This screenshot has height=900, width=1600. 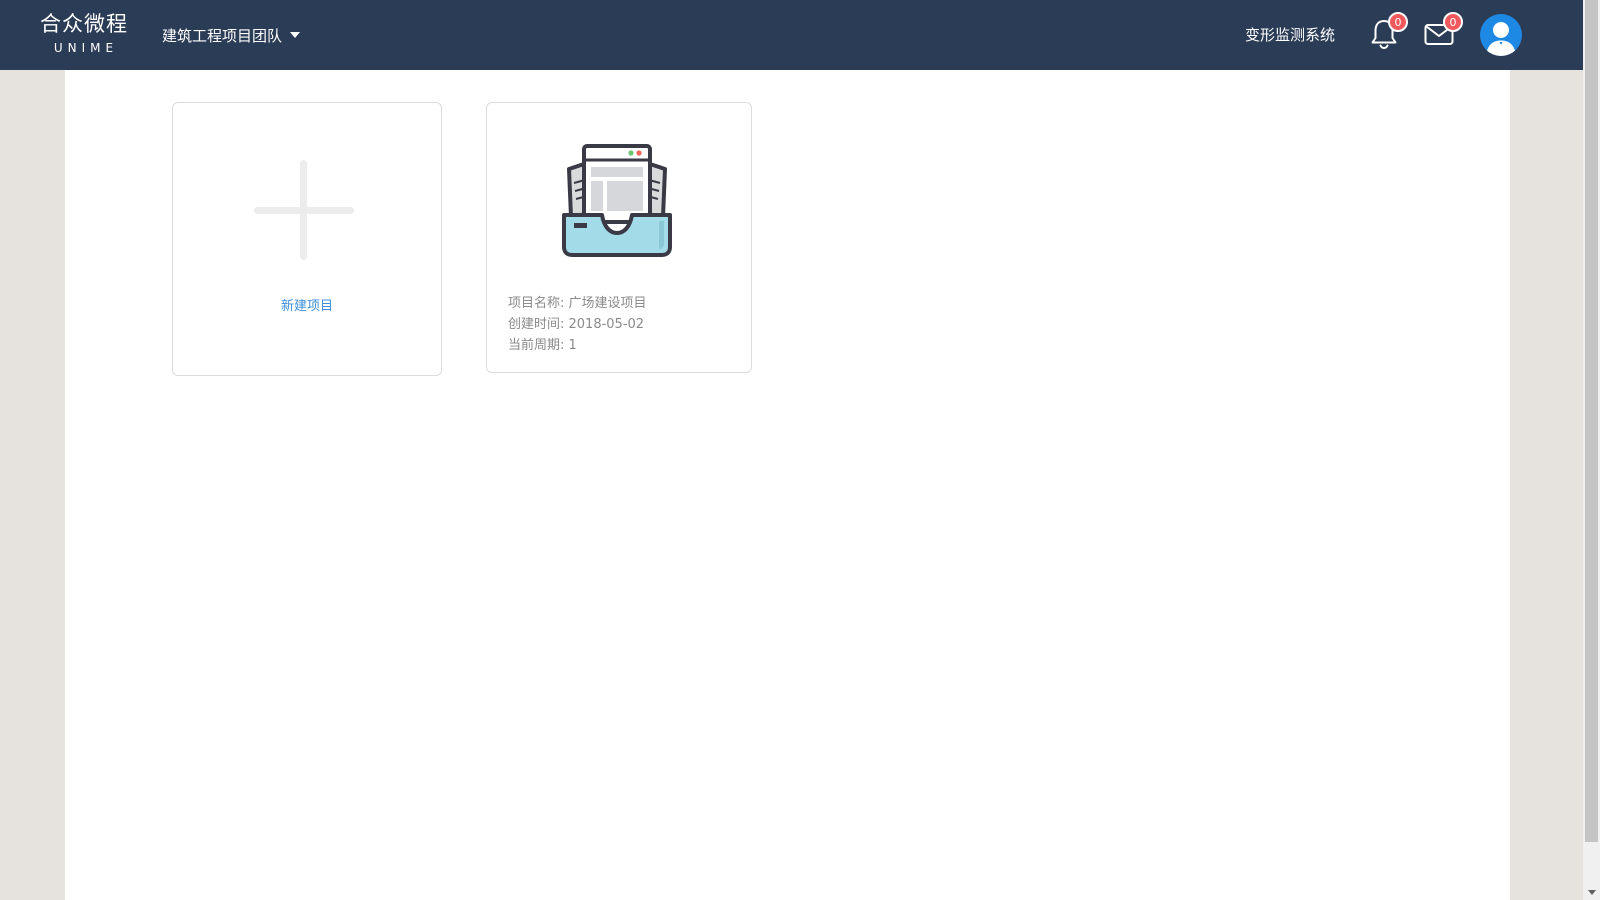 I want to click on vertical-scrollbar, so click(x=1591, y=450).